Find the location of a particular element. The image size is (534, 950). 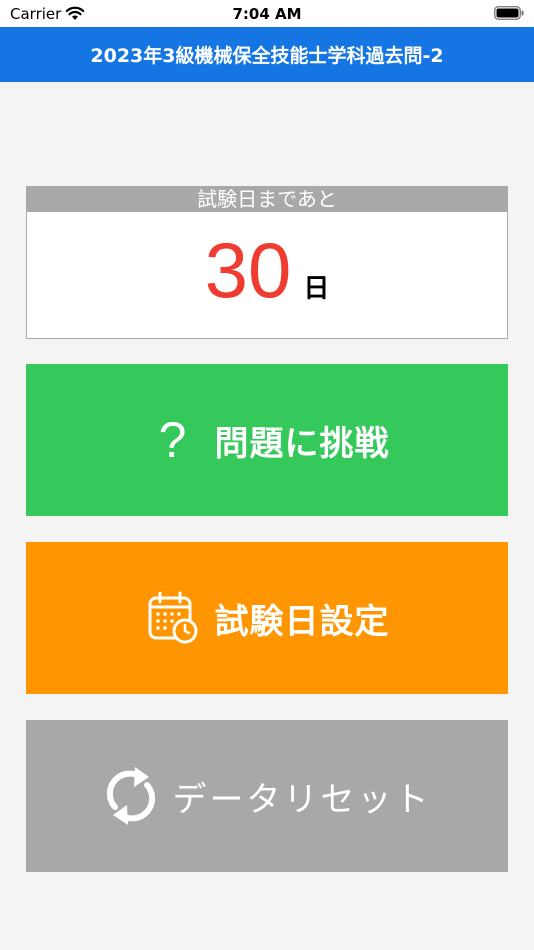

countdown-card: 試験日まであと 30 日 is located at coordinates (267, 262).